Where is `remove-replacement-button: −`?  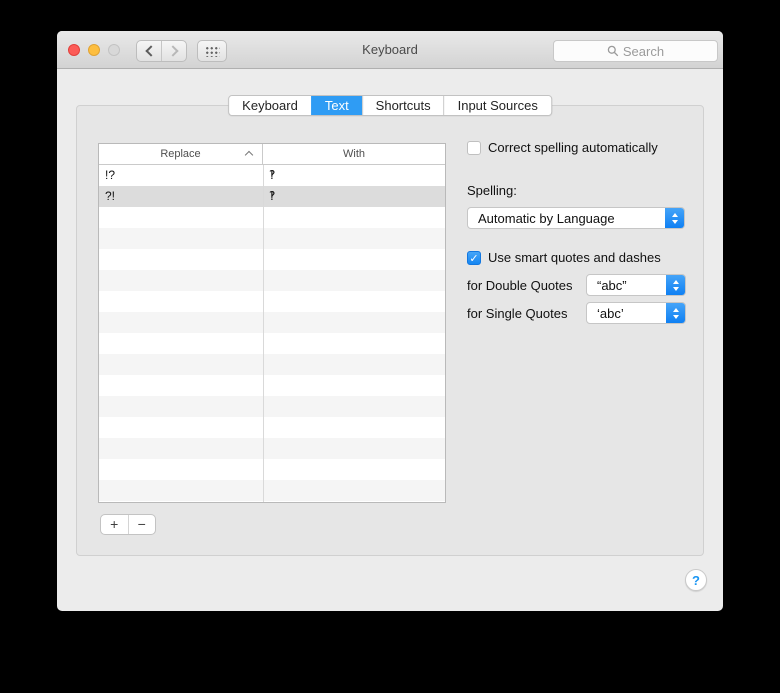
remove-replacement-button: − is located at coordinates (141, 524).